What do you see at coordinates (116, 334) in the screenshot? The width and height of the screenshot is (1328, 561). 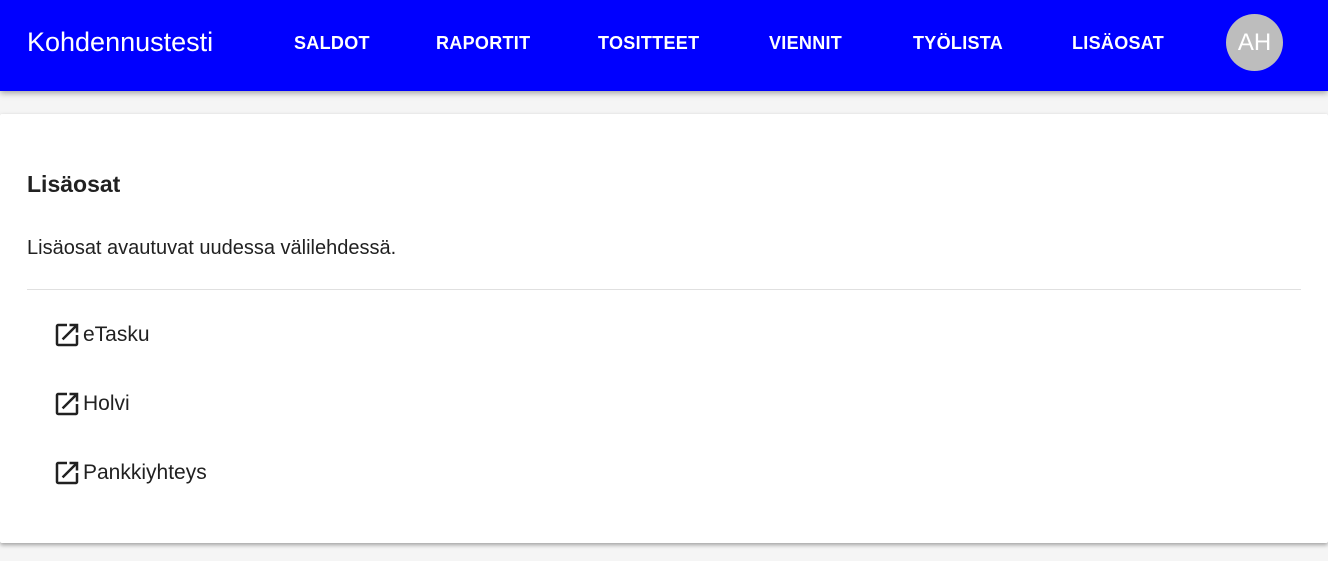 I see `addon-label: eTasku` at bounding box center [116, 334].